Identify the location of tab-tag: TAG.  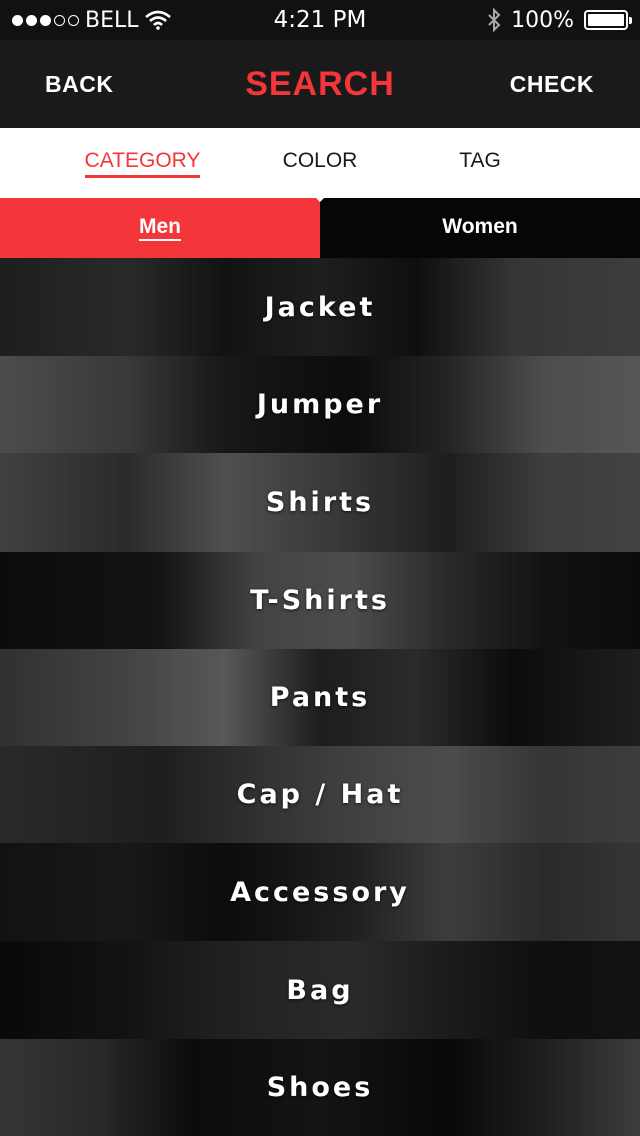
(480, 163).